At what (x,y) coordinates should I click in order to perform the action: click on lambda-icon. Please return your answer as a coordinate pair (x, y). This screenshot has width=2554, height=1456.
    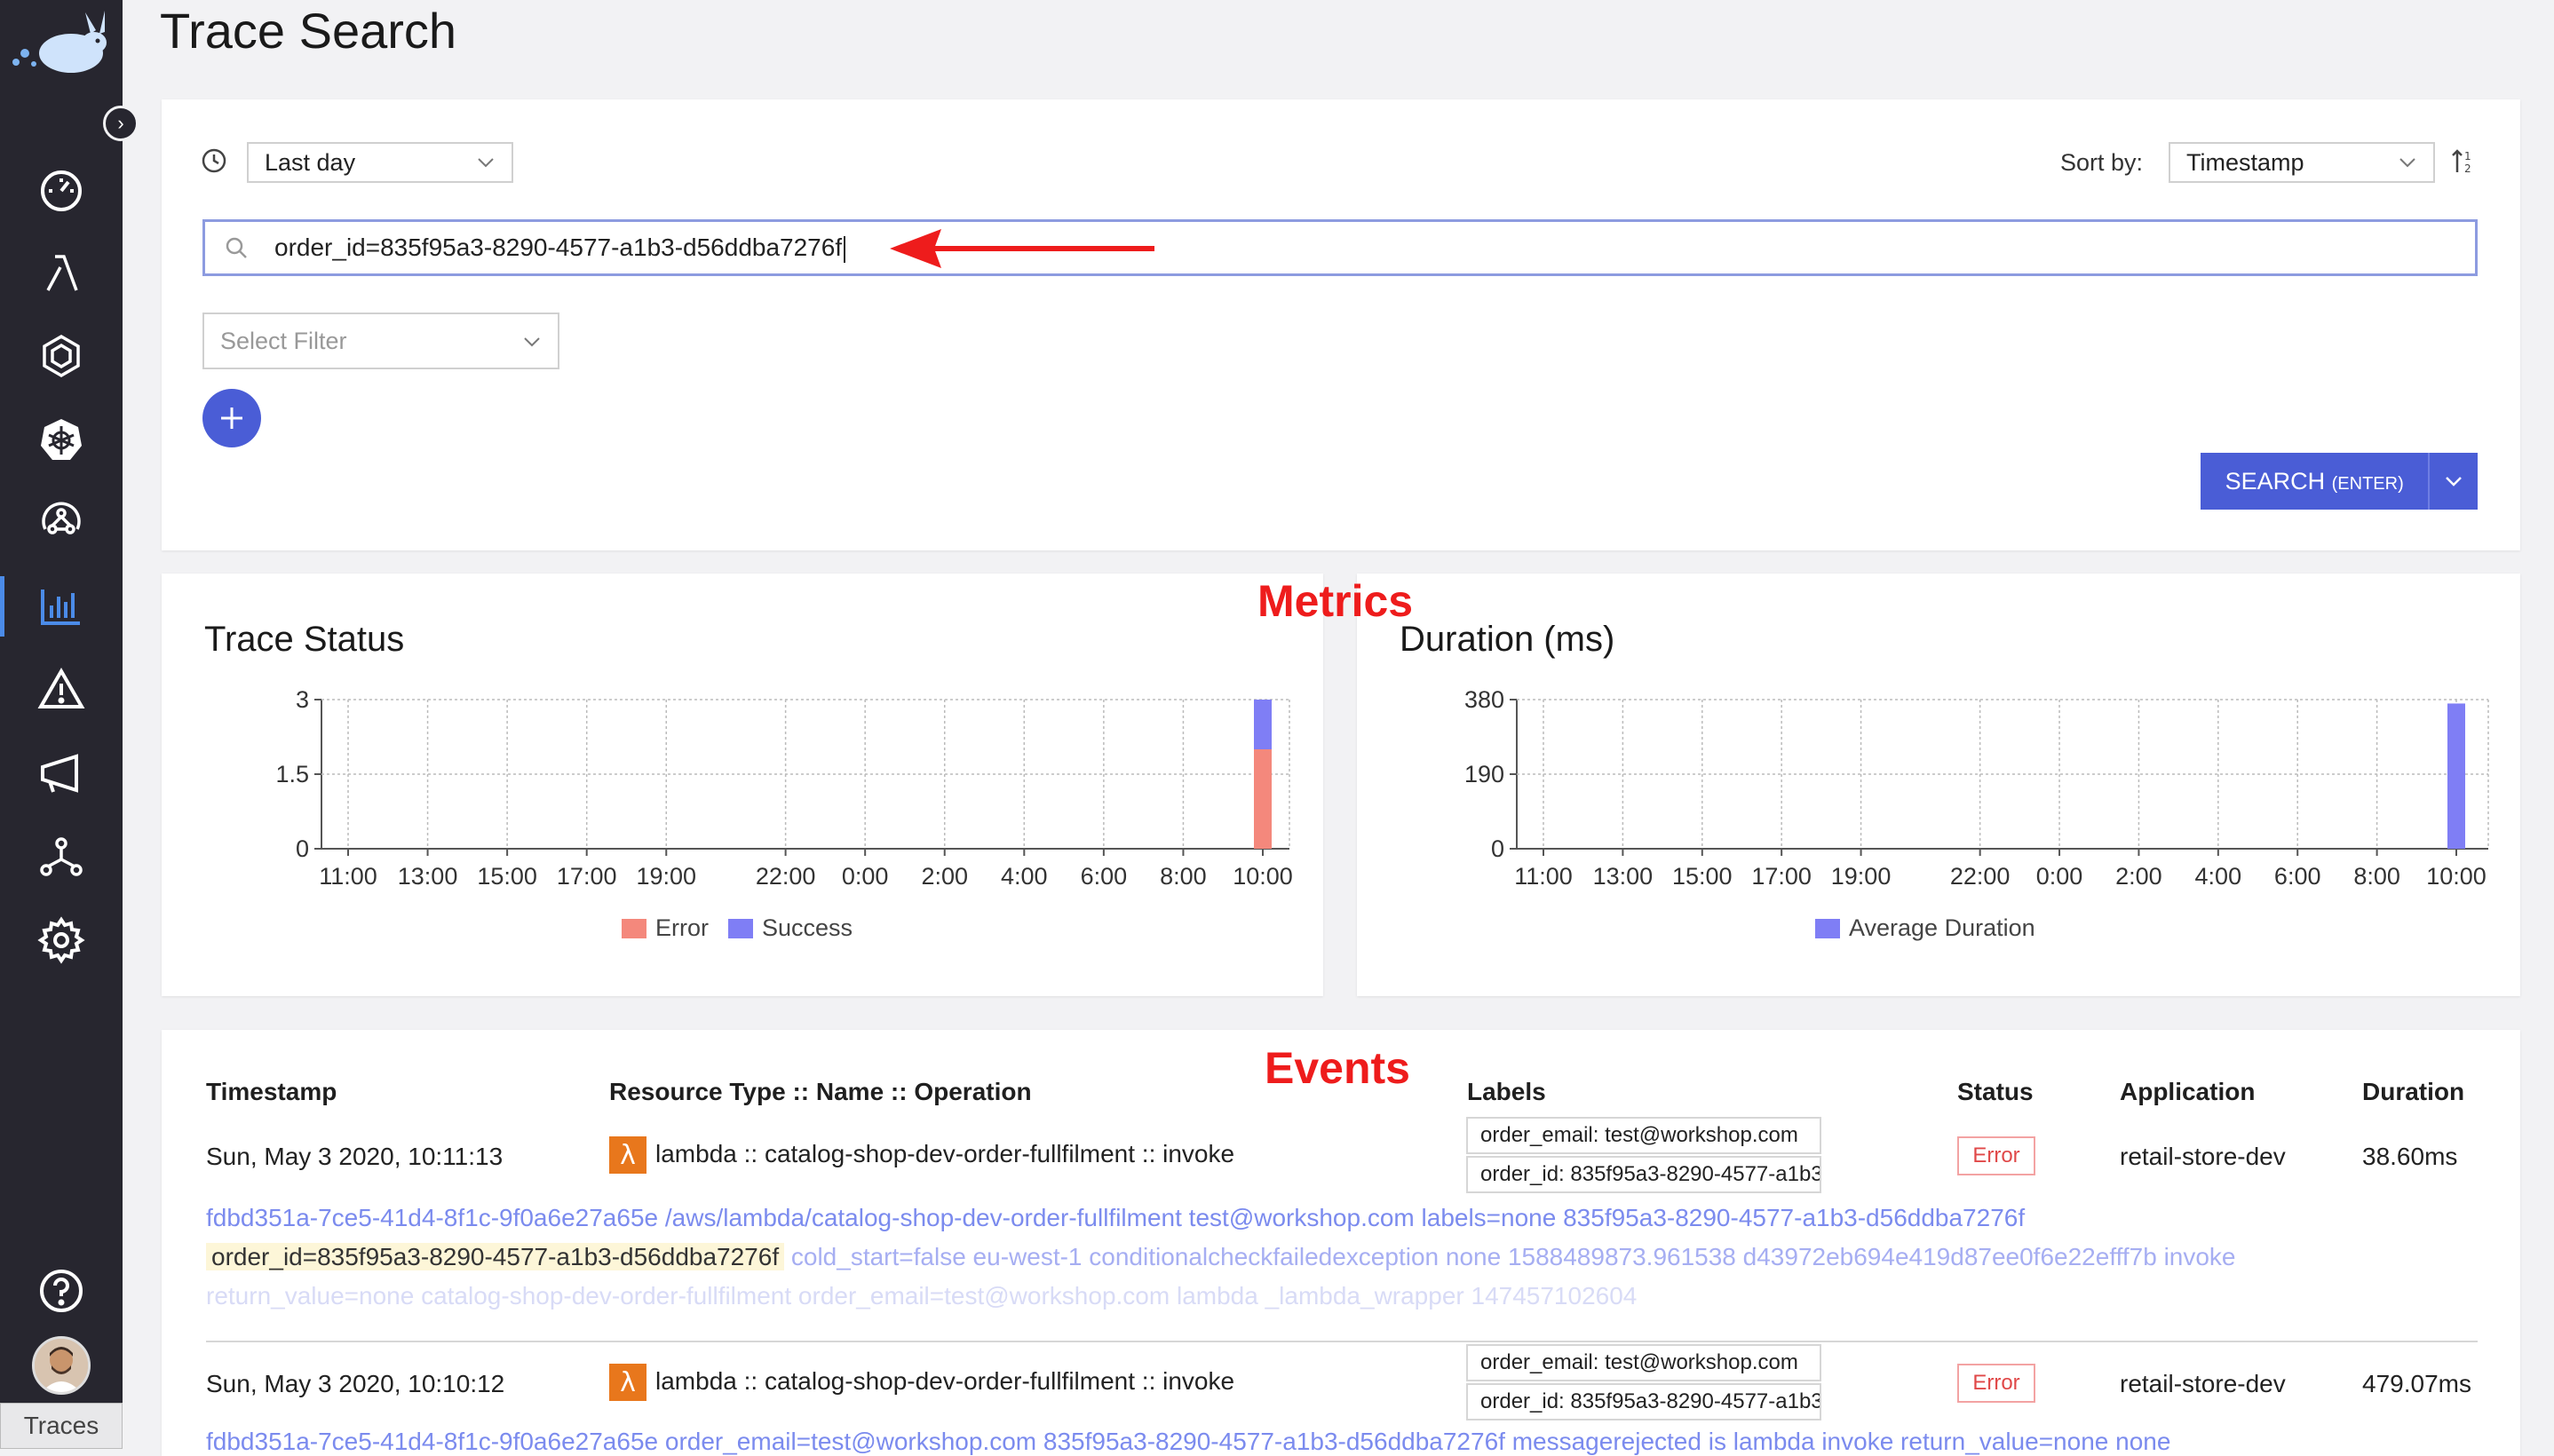
    Looking at the image, I should click on (62, 273).